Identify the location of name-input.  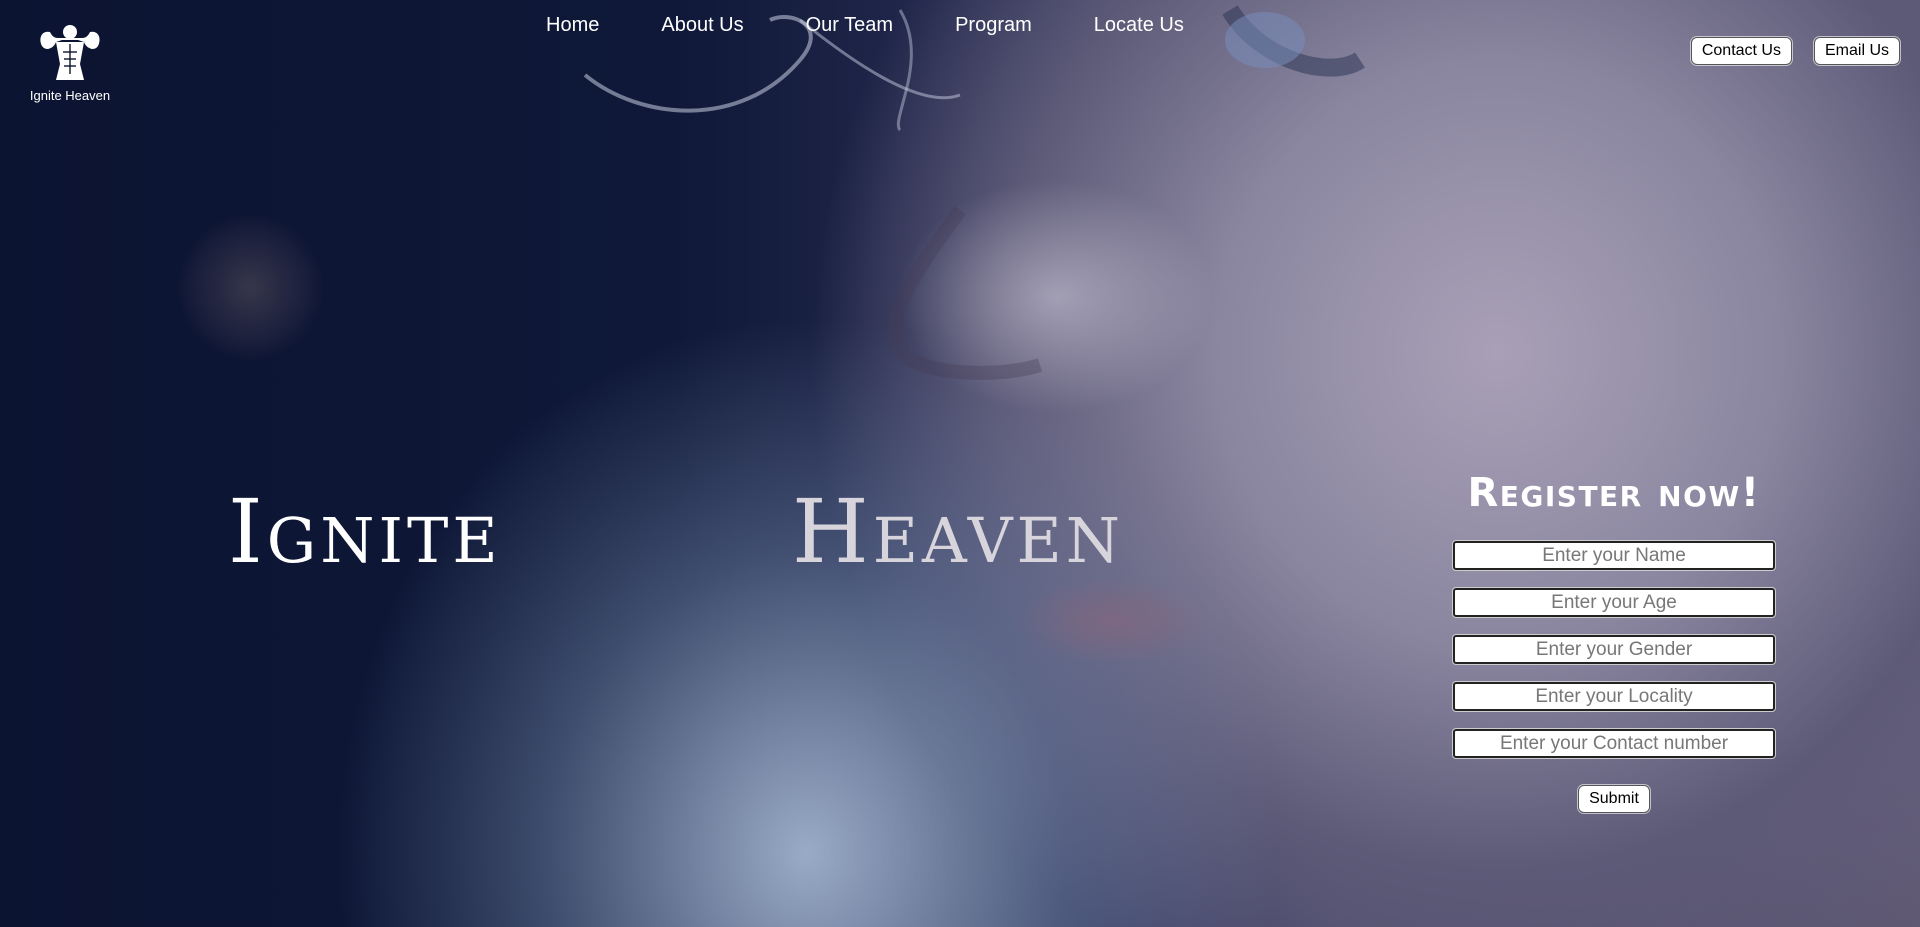
(1614, 555).